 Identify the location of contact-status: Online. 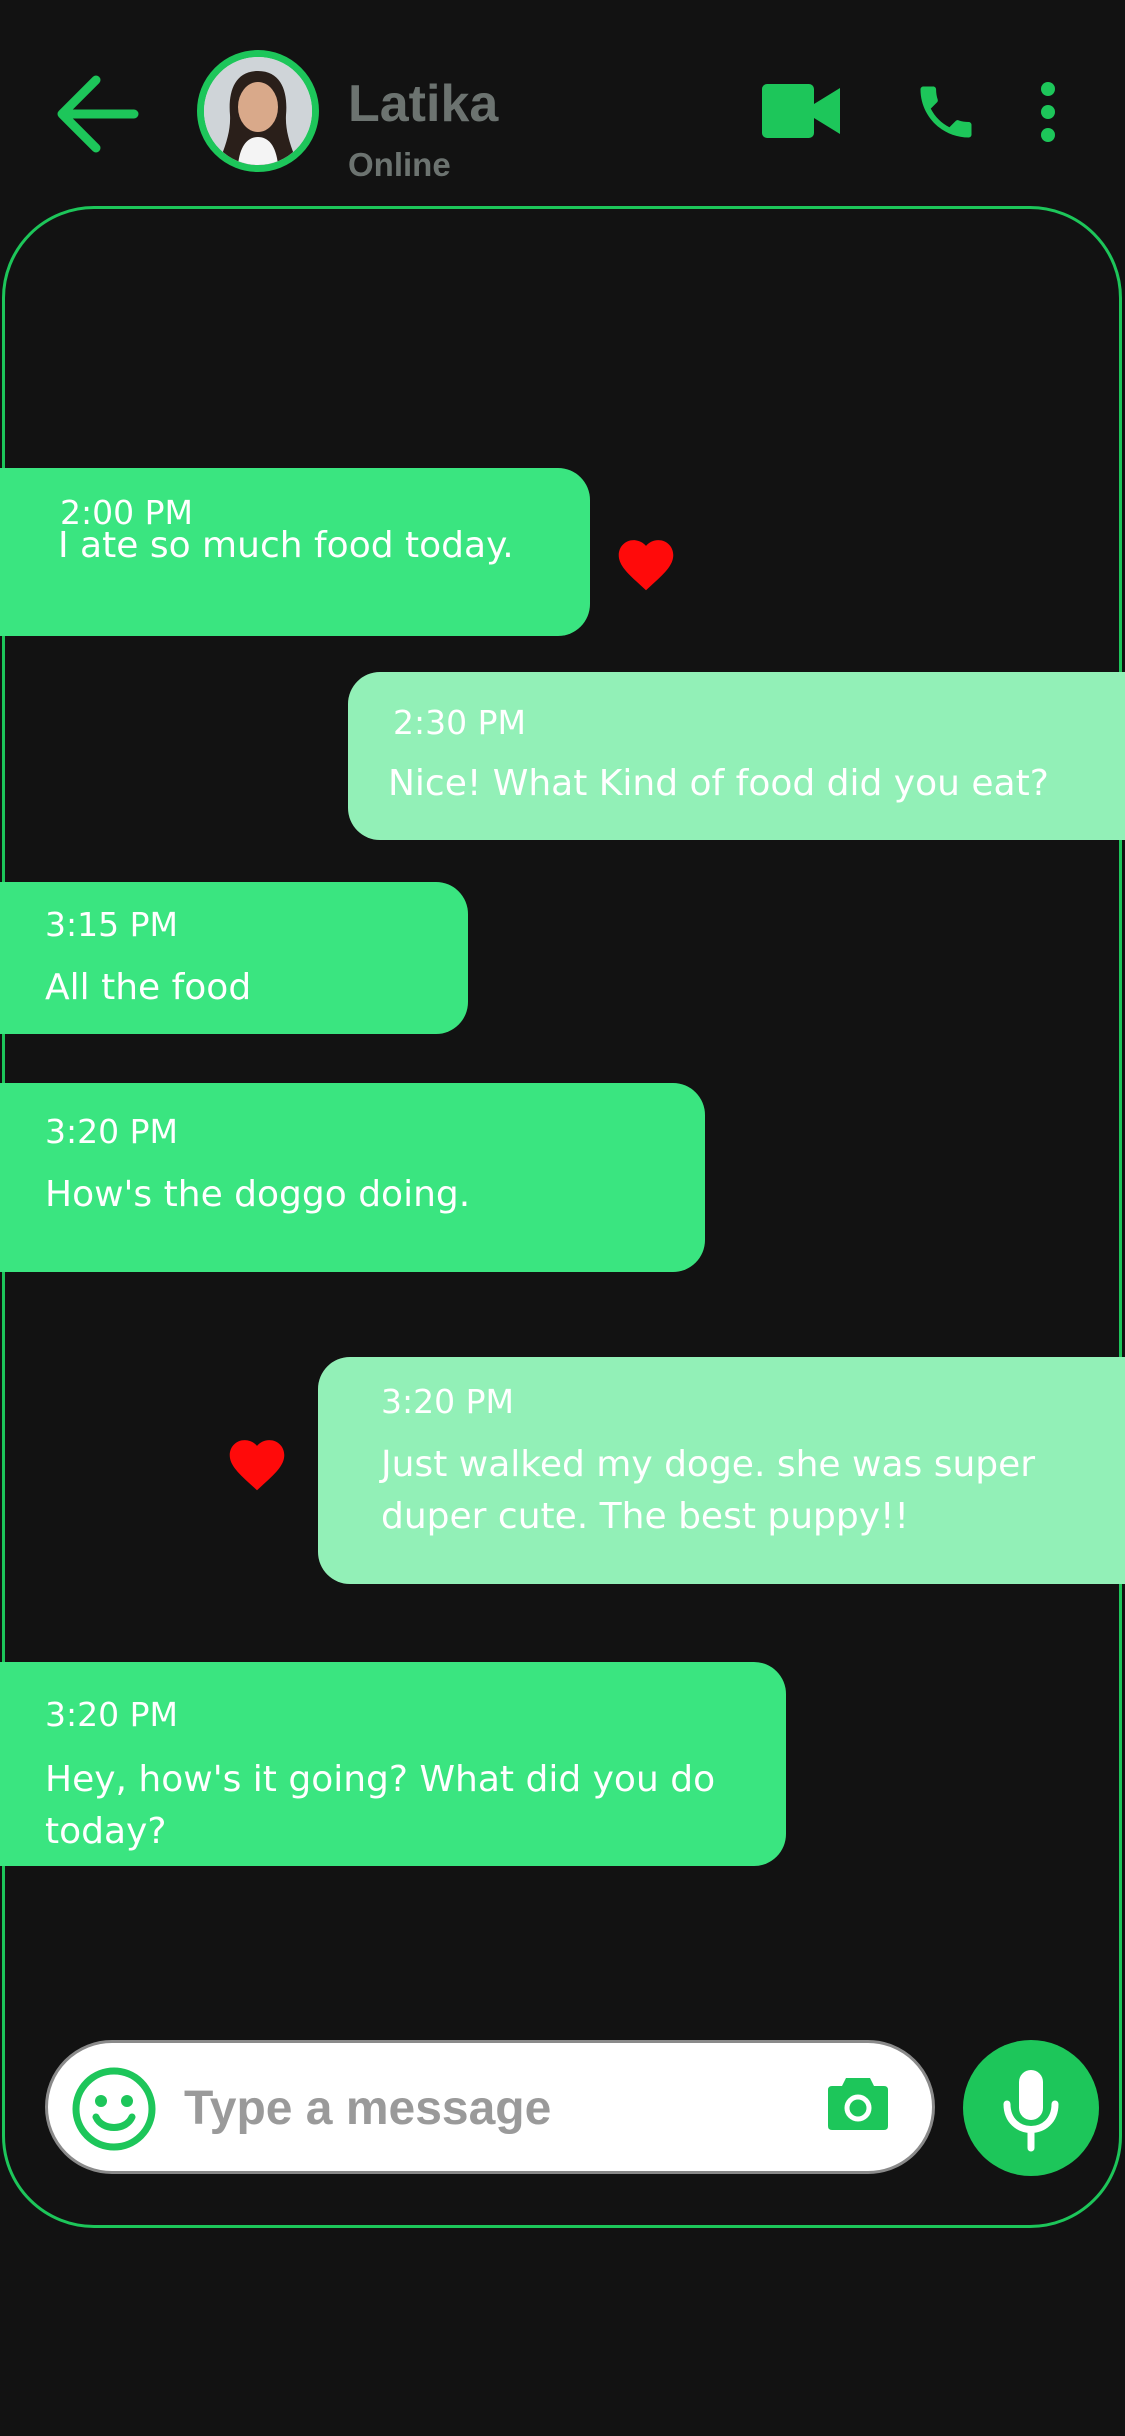
(399, 164).